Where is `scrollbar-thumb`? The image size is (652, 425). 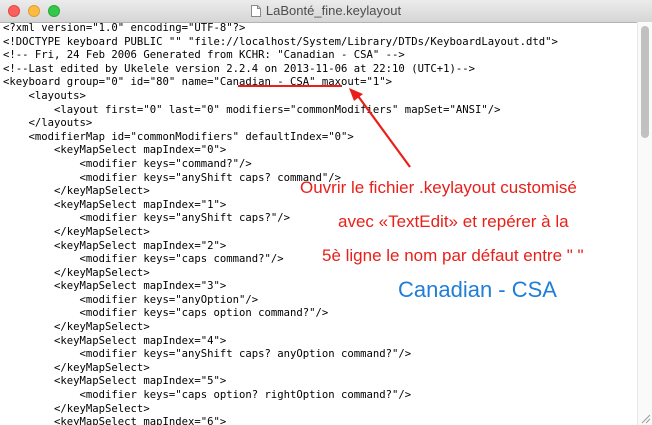 scrollbar-thumb is located at coordinates (645, 82).